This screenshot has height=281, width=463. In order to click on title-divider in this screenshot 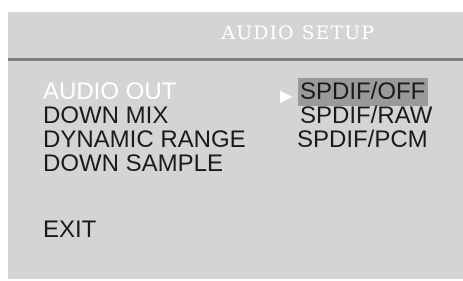, I will do `click(235, 59)`.